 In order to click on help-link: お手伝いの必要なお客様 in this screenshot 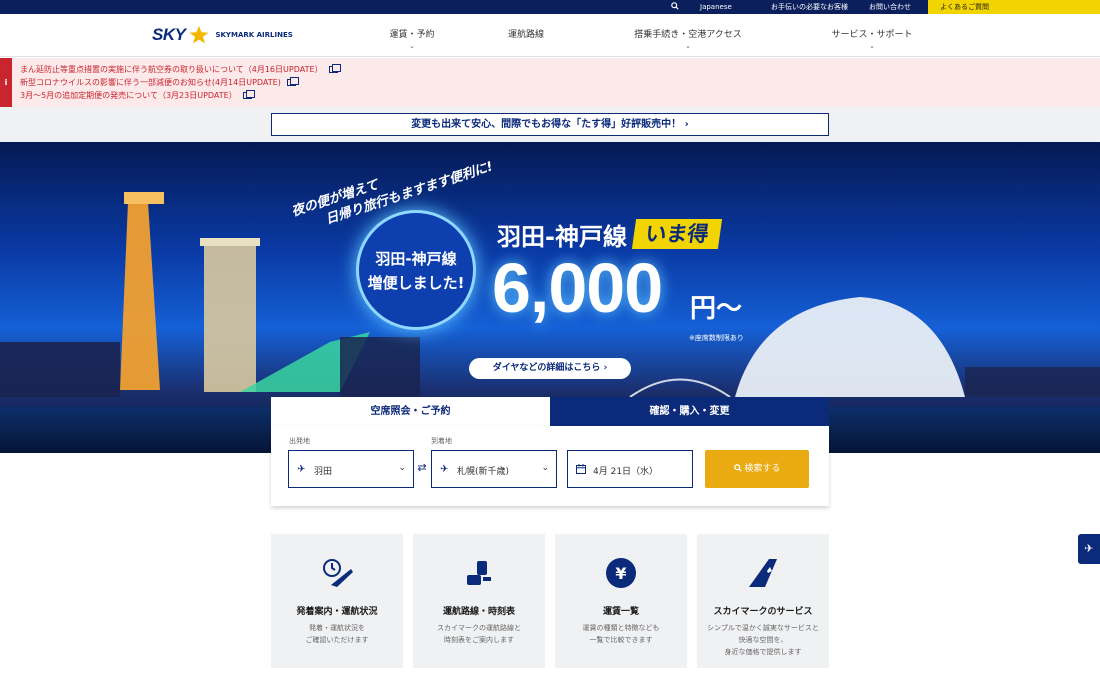, I will do `click(809, 7)`.